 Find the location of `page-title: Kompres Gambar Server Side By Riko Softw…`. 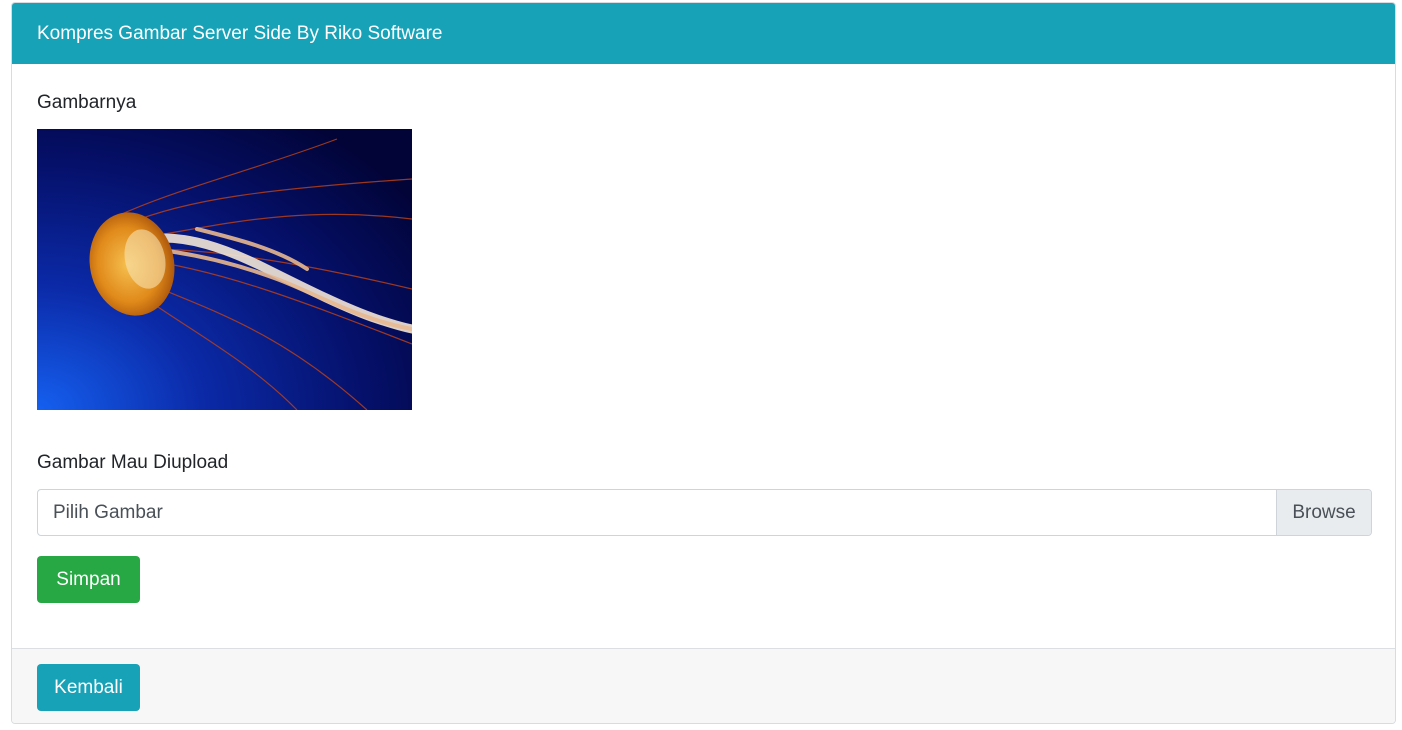

page-title: Kompres Gambar Server Side By Riko Softw… is located at coordinates (240, 33).